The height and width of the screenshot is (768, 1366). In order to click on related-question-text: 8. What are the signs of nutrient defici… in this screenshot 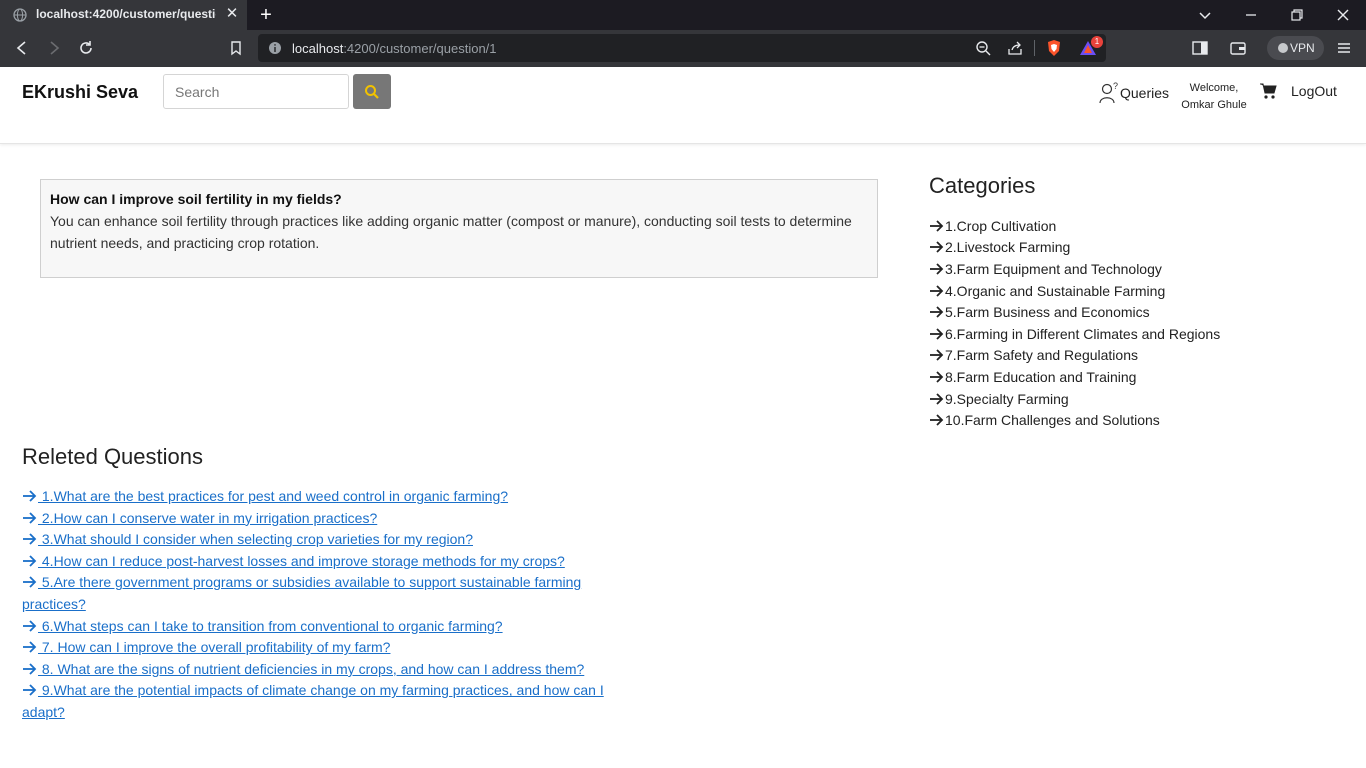, I will do `click(311, 668)`.